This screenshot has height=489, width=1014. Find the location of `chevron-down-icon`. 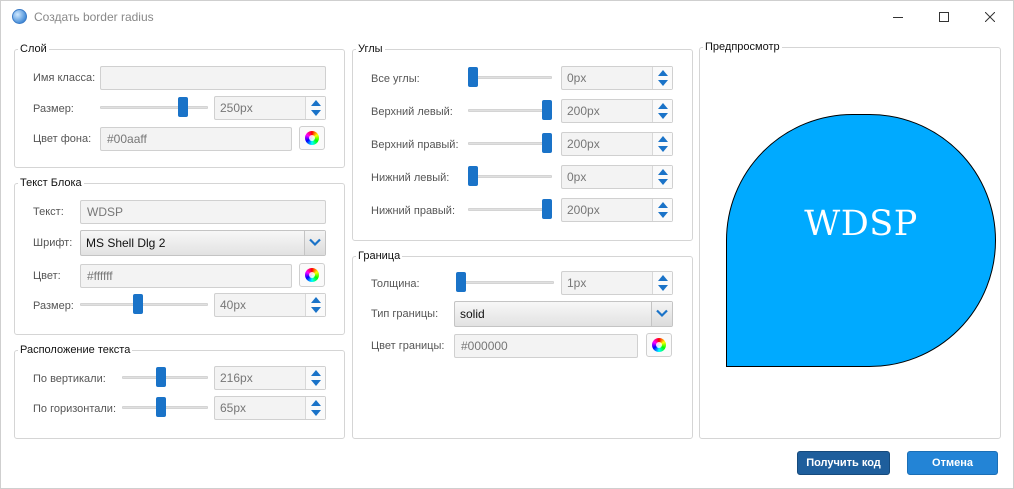

chevron-down-icon is located at coordinates (315, 242).